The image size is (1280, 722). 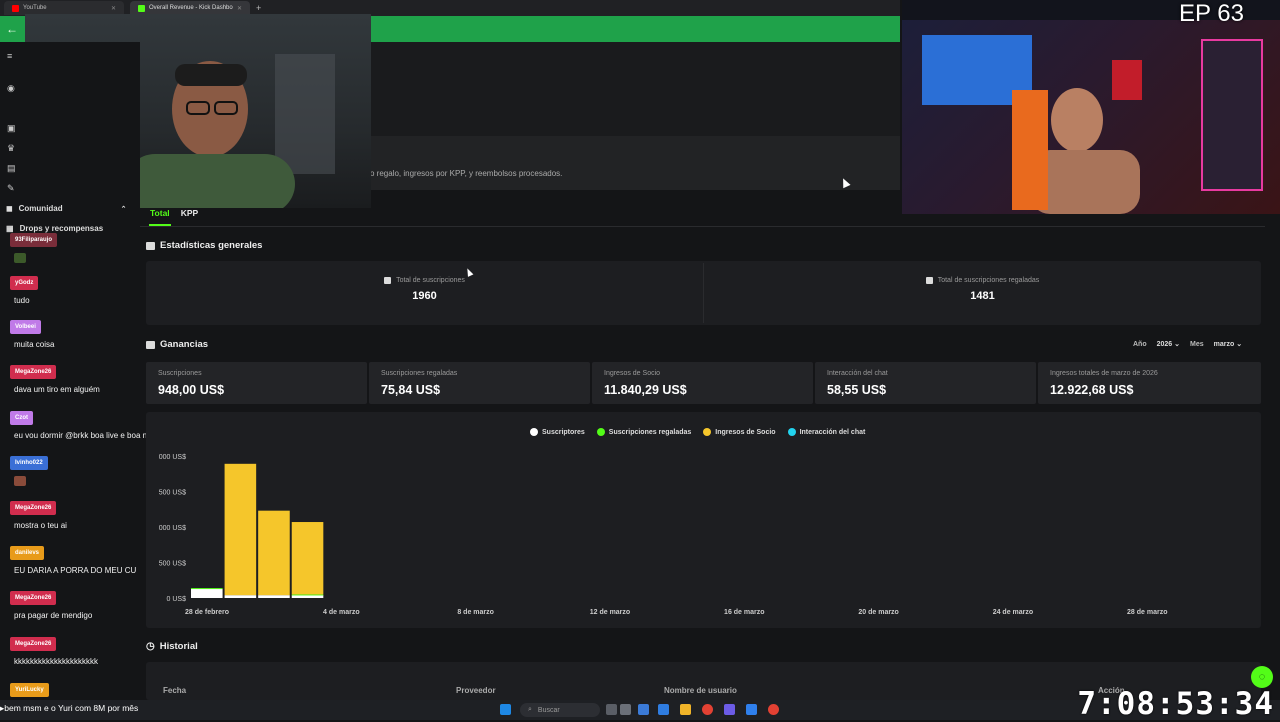 What do you see at coordinates (744, 612) in the screenshot?
I see `x-tick-label: 16 de marzo` at bounding box center [744, 612].